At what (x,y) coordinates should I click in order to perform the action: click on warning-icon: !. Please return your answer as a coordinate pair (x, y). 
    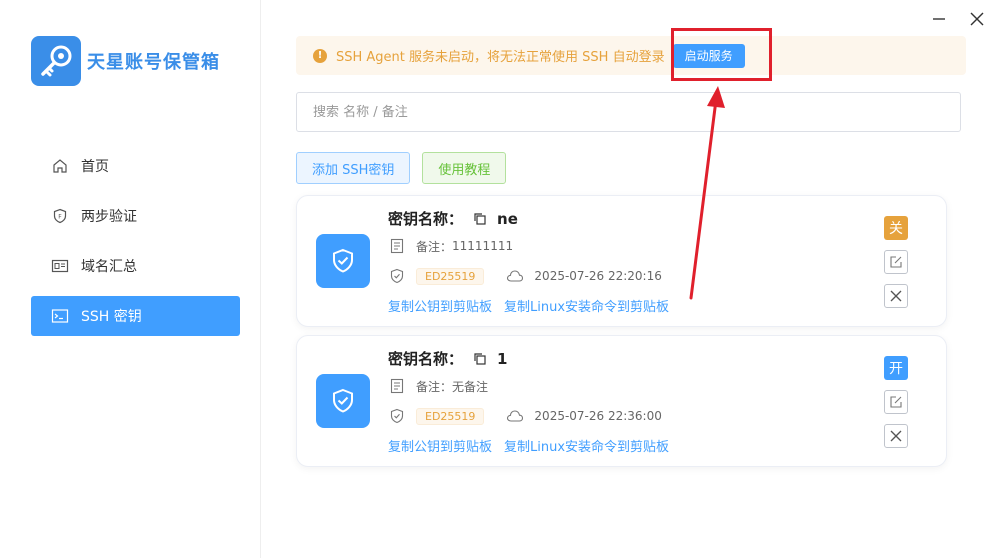
    Looking at the image, I should click on (320, 55).